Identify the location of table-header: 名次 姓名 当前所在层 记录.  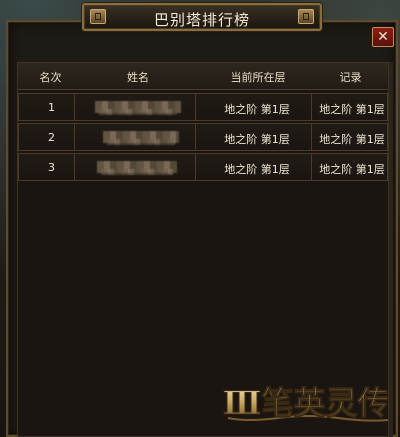
(203, 76).